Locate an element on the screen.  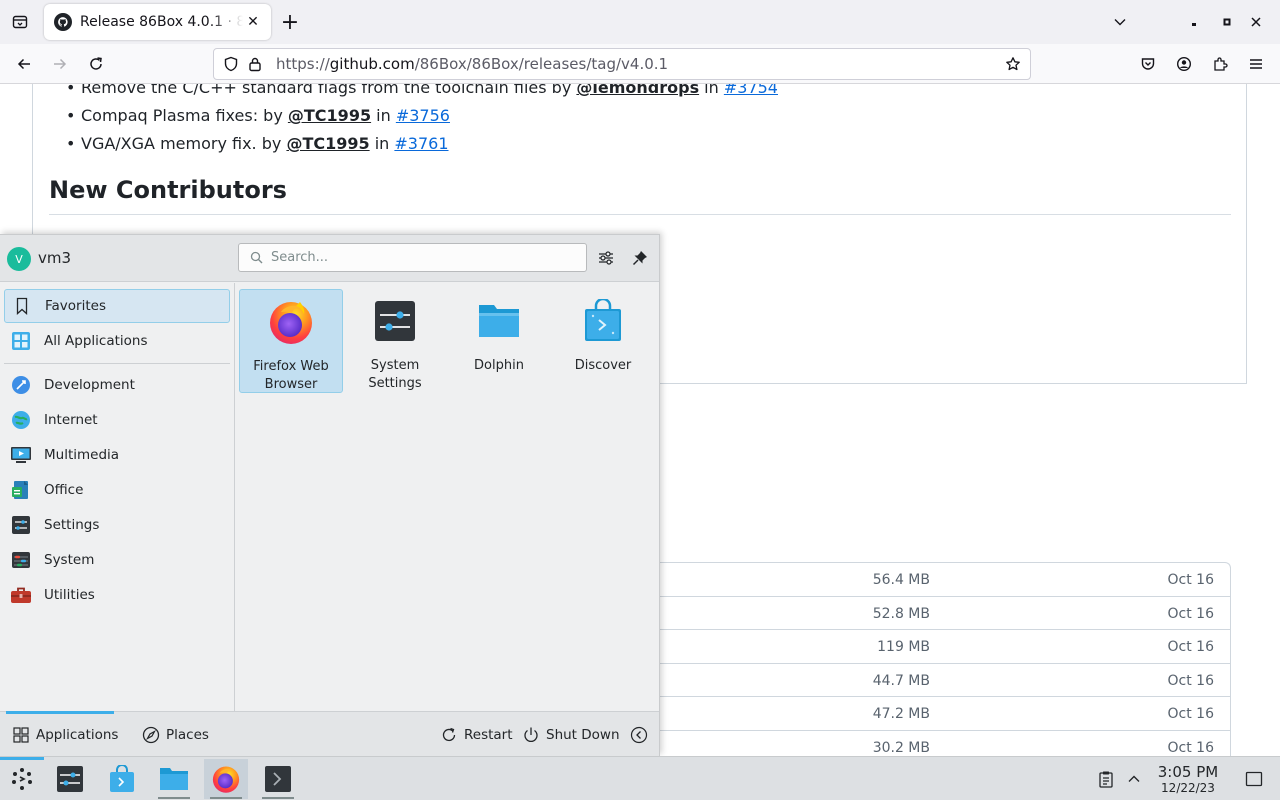
configure-icon is located at coordinates (606, 258).